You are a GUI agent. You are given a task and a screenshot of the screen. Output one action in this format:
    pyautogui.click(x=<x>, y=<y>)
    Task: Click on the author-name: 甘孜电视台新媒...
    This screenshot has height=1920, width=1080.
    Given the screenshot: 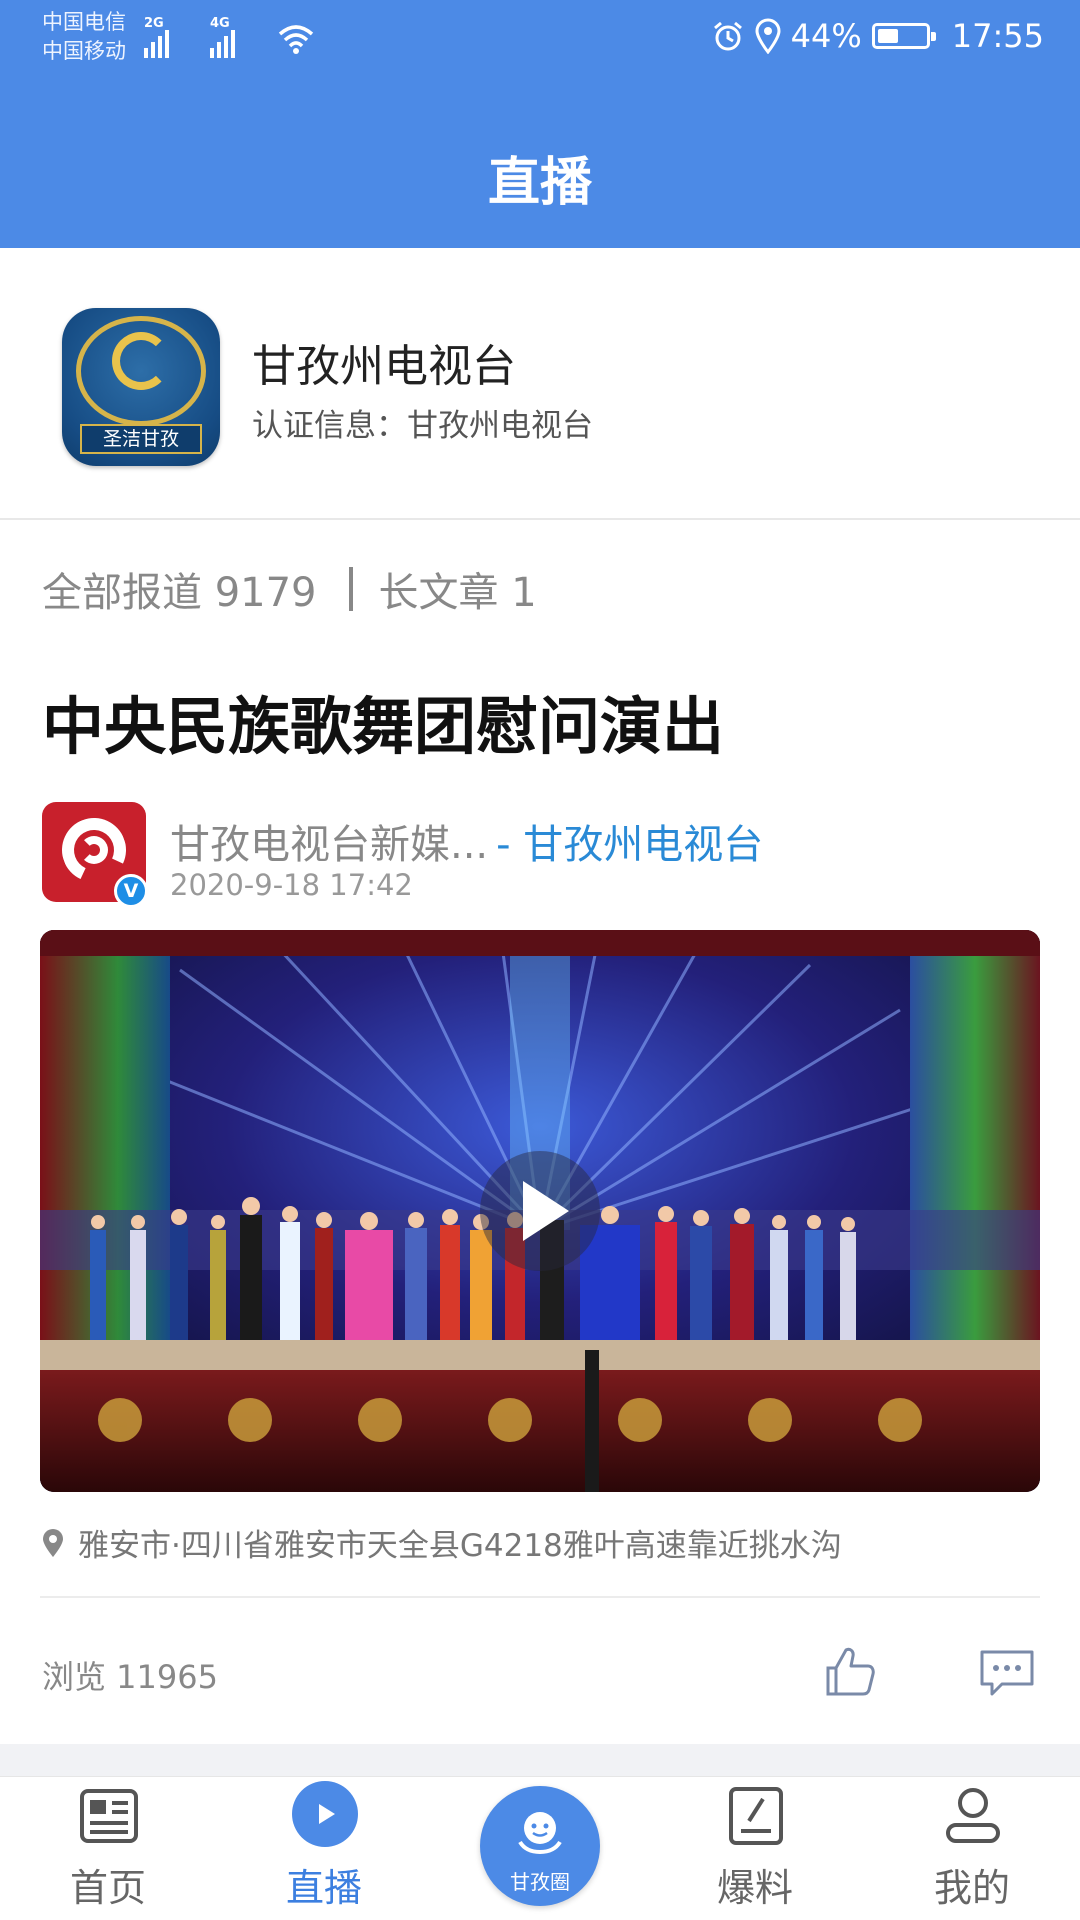 What is the action you would take?
    pyautogui.click(x=329, y=845)
    